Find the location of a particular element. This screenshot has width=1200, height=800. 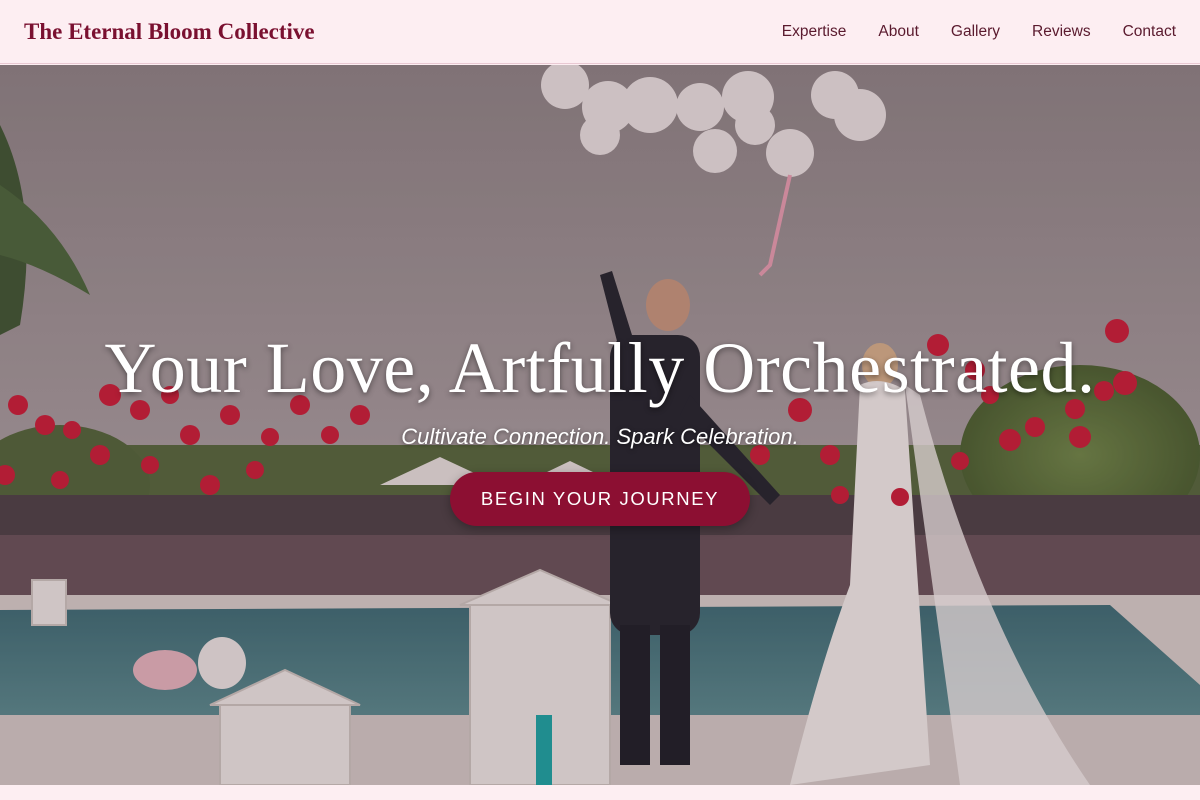

nav-about: About is located at coordinates (898, 32).